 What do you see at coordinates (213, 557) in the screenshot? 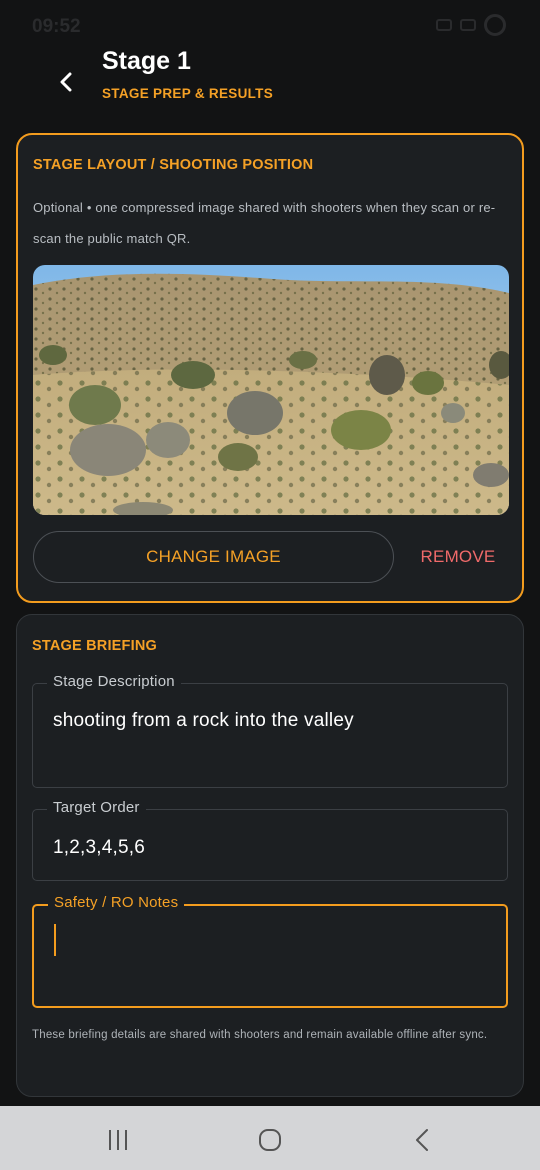
I see `change-image-button: CHANGE IMAGE` at bounding box center [213, 557].